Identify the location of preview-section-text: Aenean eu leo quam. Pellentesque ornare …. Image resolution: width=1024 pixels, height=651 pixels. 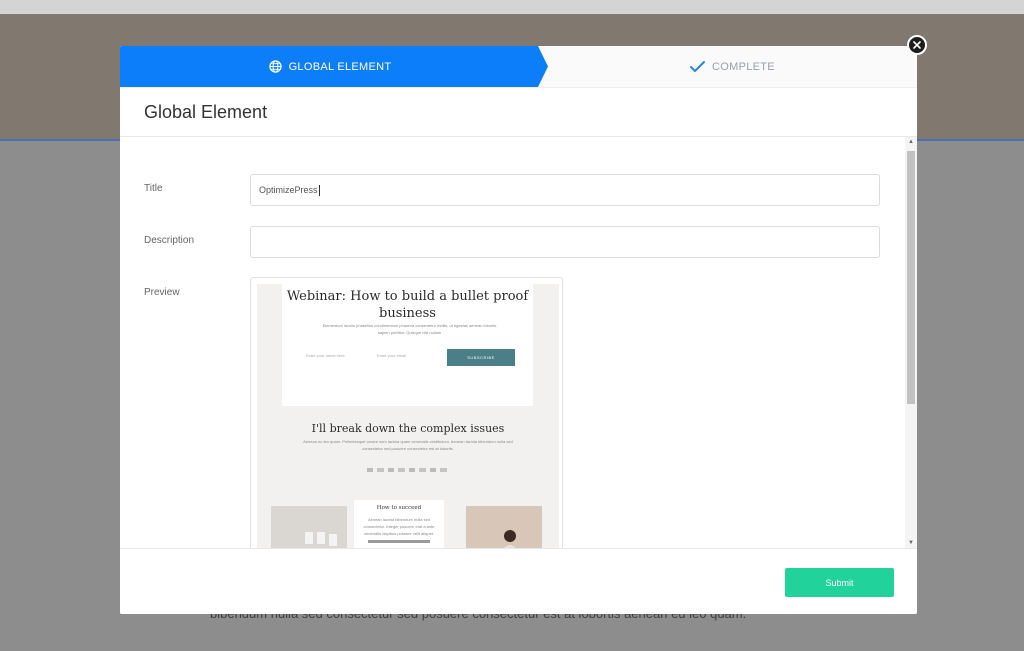
(408, 445).